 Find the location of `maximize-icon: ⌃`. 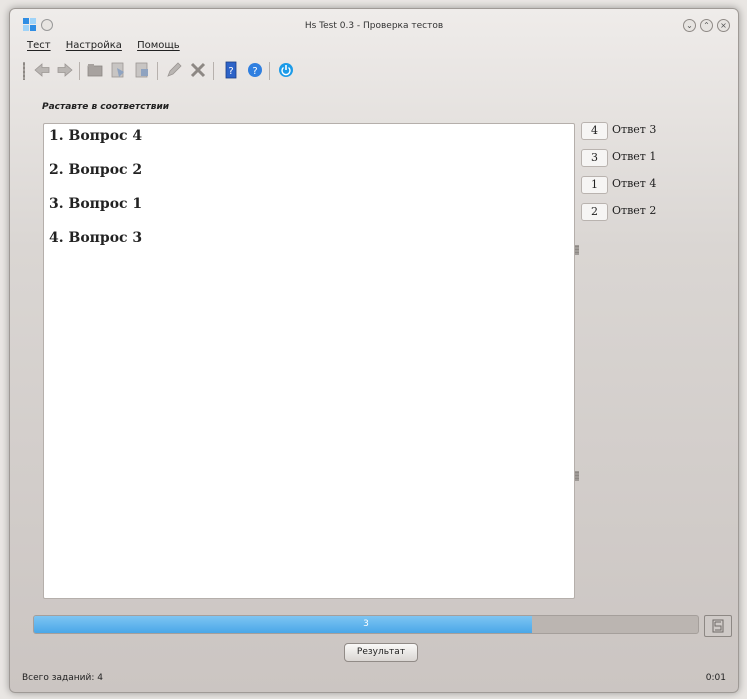

maximize-icon: ⌃ is located at coordinates (706, 25).